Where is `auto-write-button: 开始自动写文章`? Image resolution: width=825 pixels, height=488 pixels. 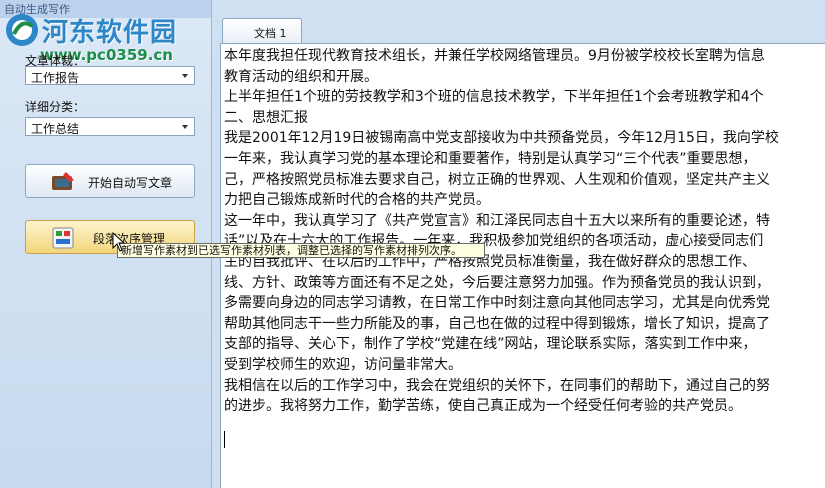
auto-write-button: 开始自动写文章 is located at coordinates (110, 181).